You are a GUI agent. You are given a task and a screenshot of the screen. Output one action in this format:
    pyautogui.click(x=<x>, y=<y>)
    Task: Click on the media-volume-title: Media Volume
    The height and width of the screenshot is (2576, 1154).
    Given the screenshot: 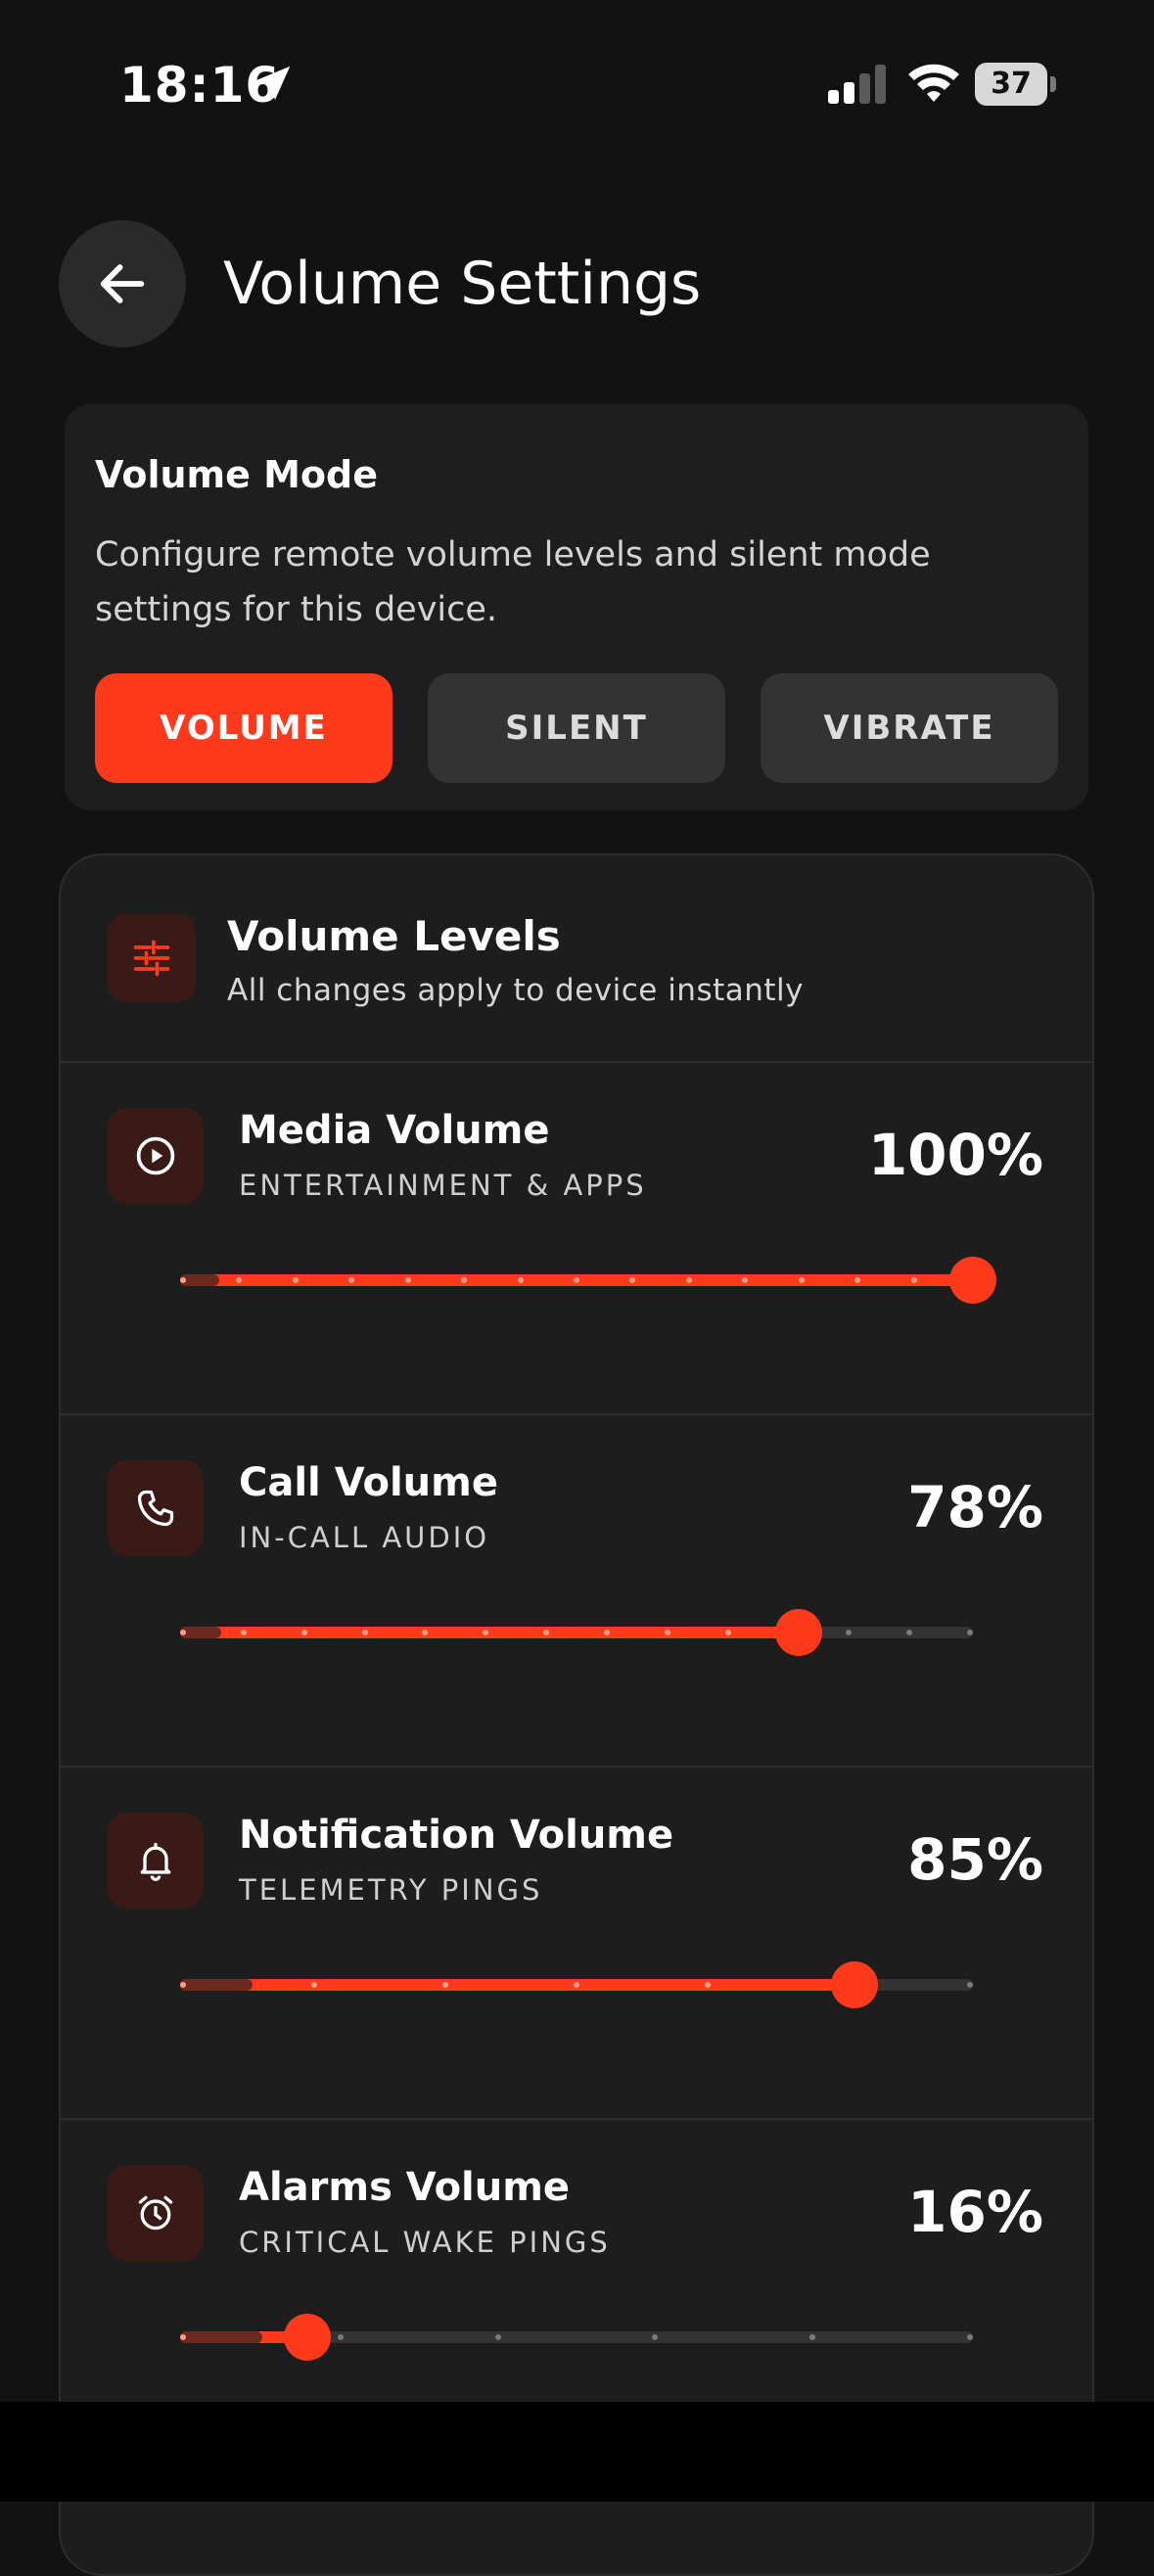 What is the action you would take?
    pyautogui.click(x=394, y=1130)
    